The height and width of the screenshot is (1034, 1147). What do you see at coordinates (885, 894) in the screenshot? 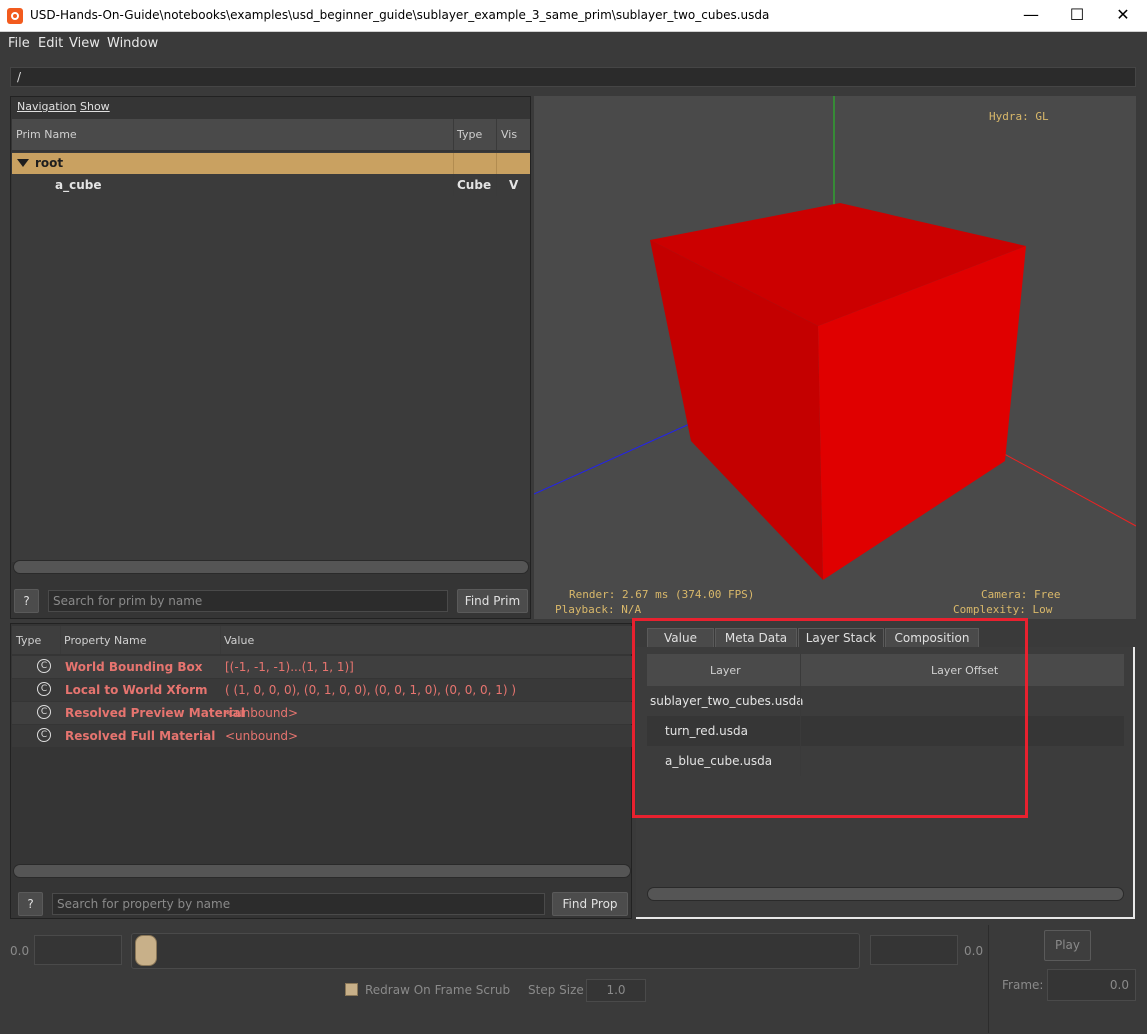
I see `layer-horizontal-scrollbar` at bounding box center [885, 894].